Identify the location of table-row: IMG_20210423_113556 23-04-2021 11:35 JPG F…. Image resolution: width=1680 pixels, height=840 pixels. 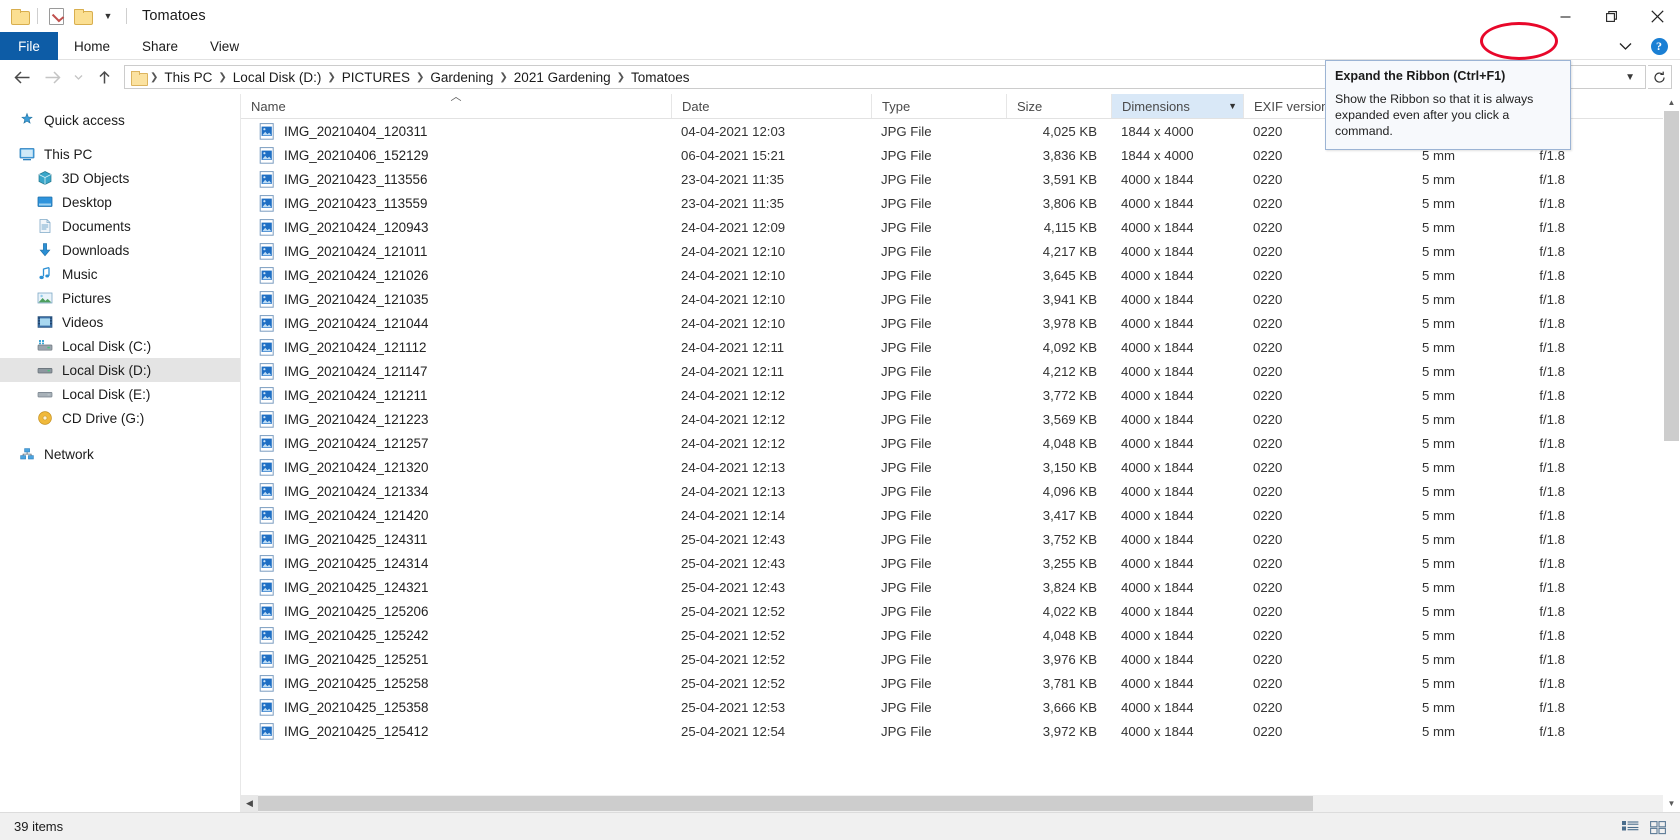
(960, 179).